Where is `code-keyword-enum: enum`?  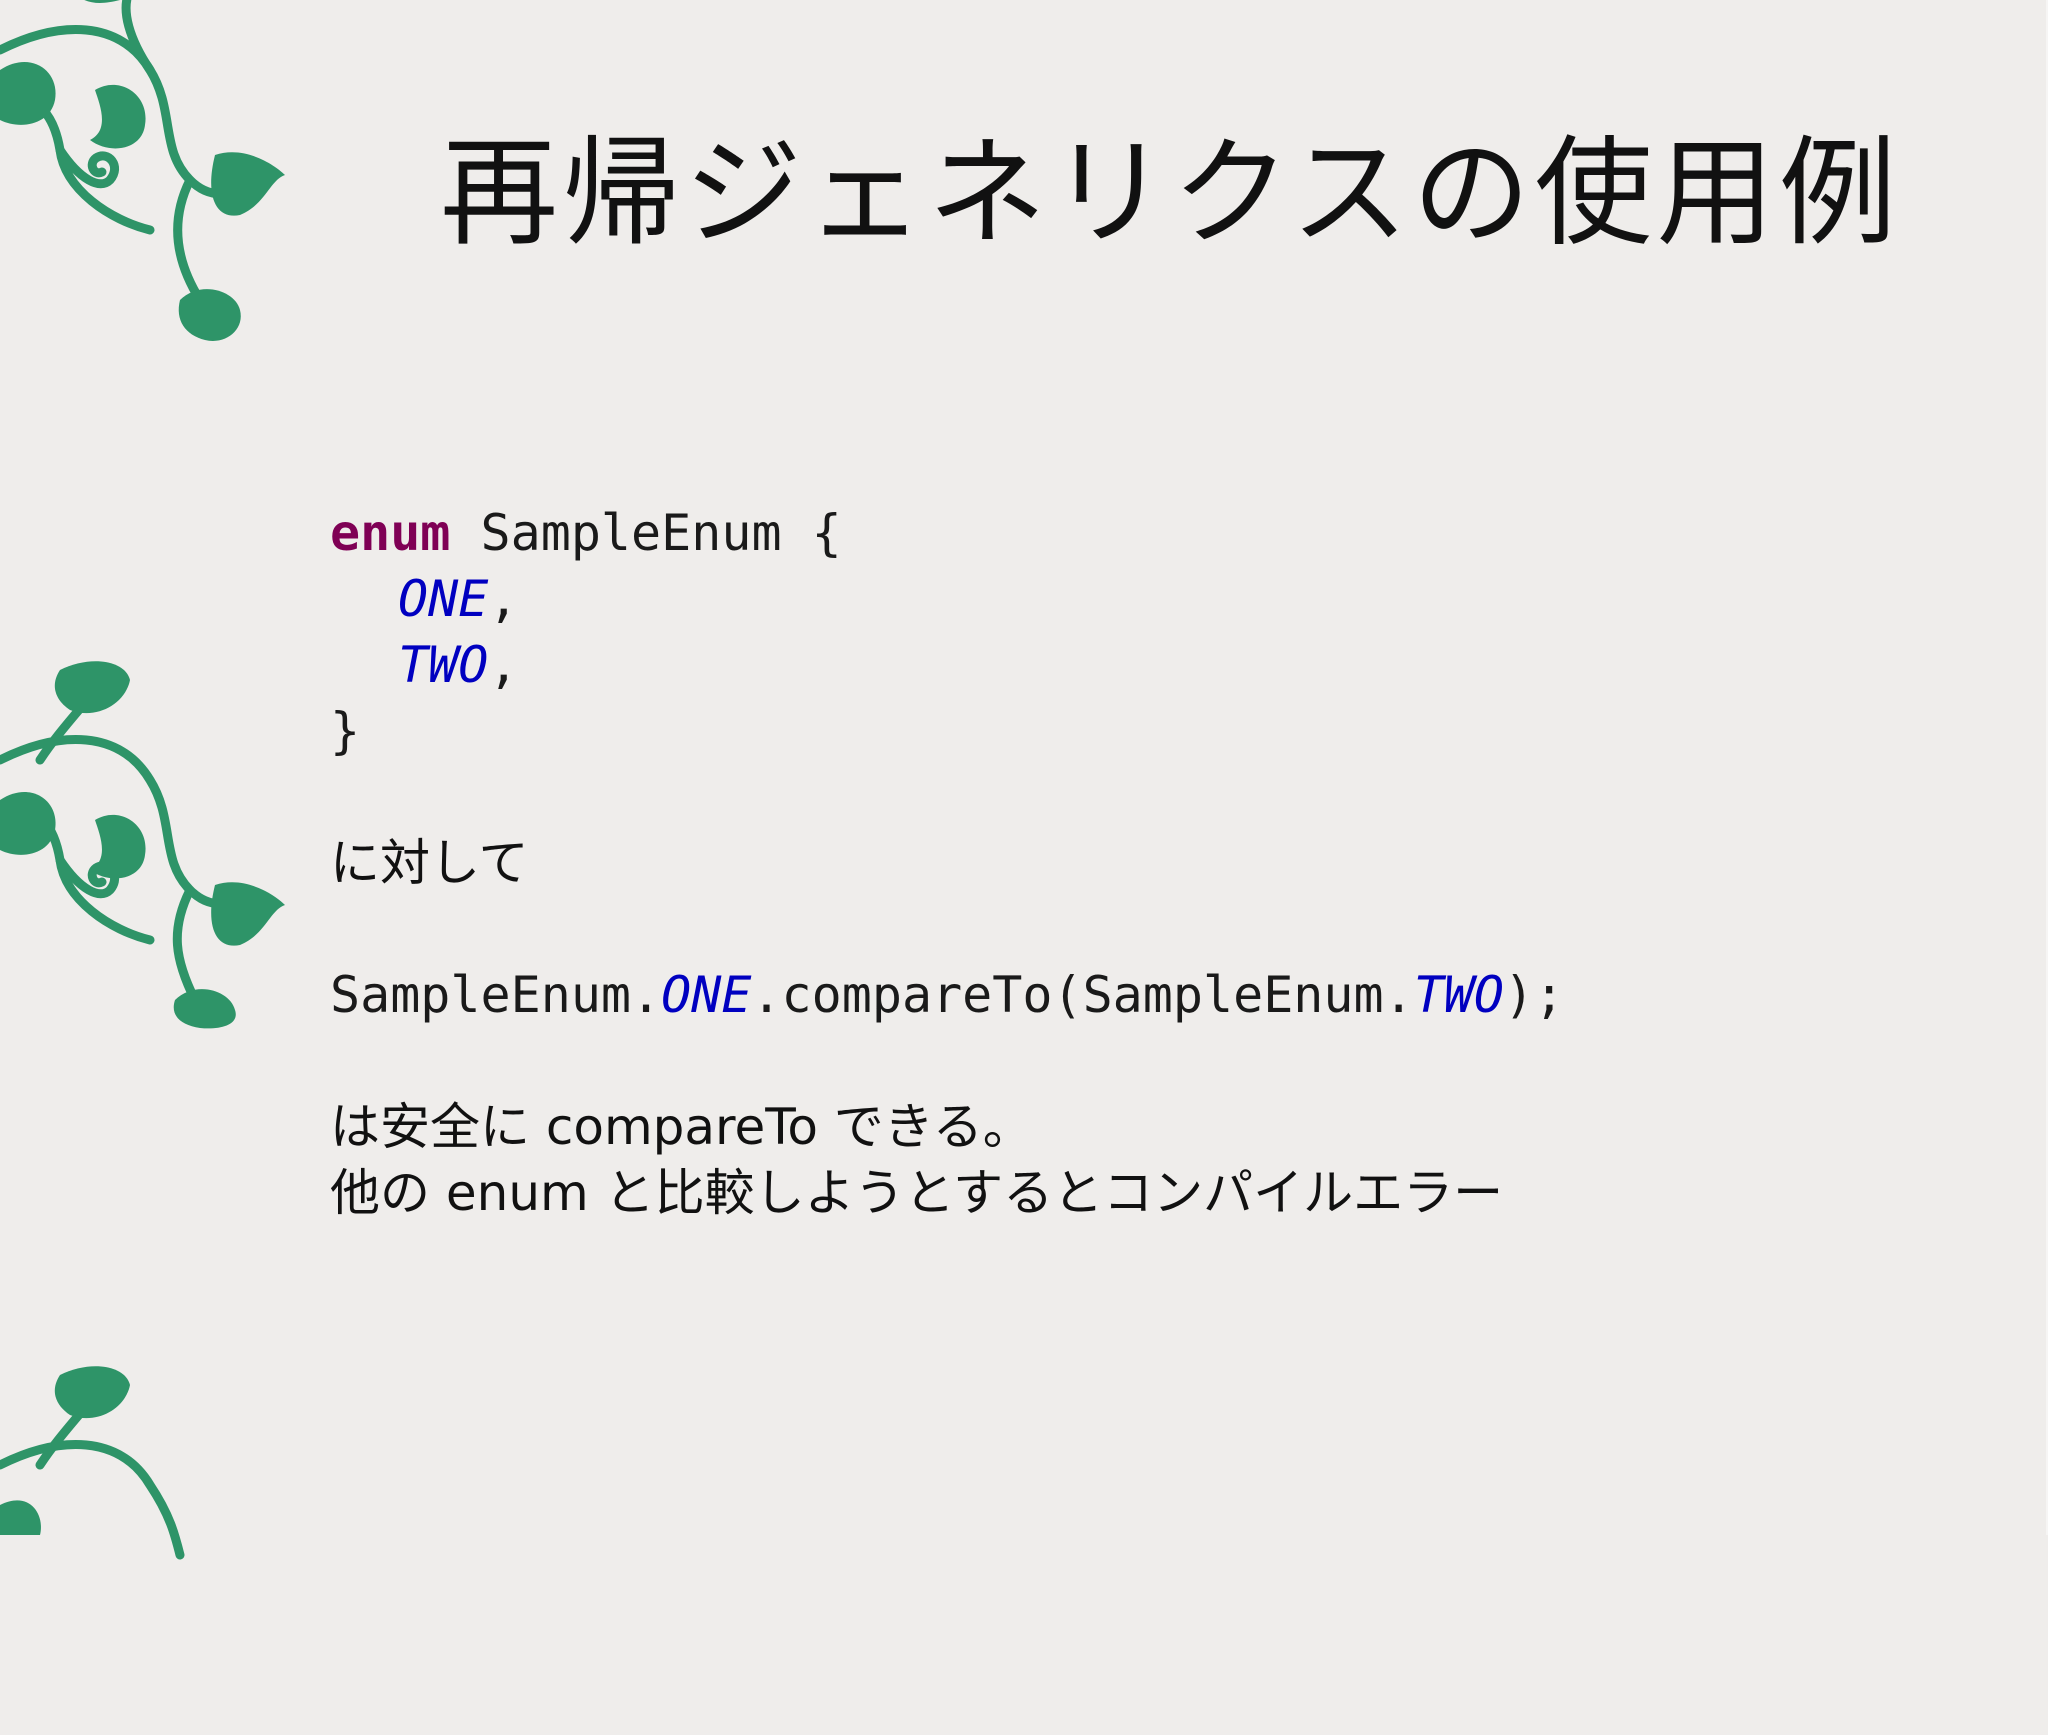
code-keyword-enum: enum is located at coordinates (390, 533).